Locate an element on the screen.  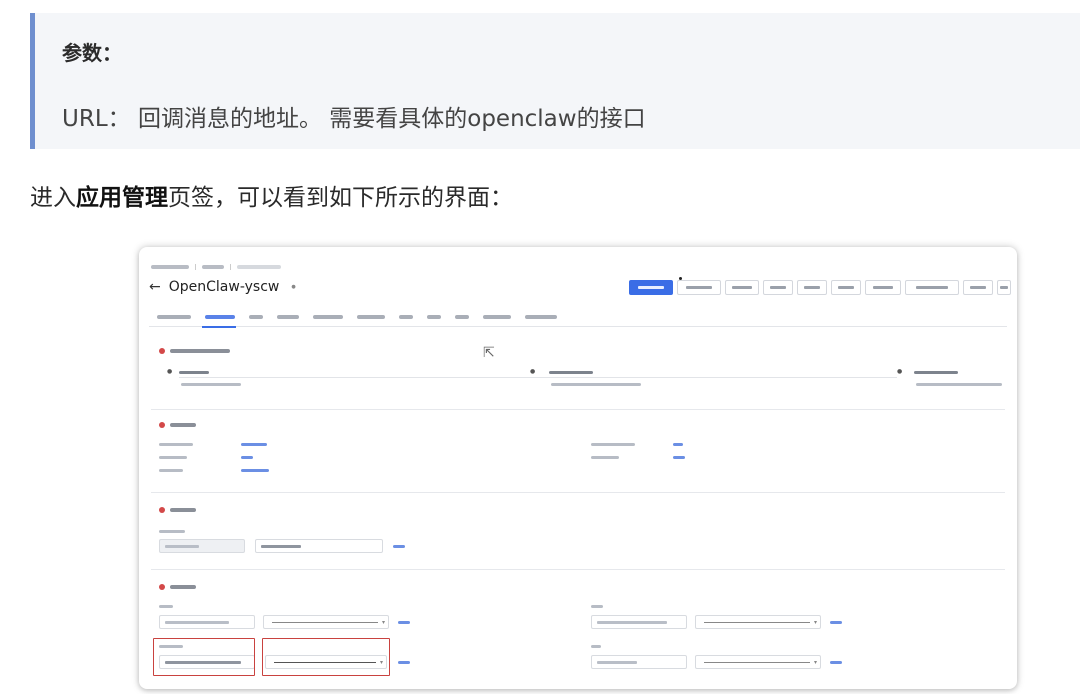
mouse-cursor-icon: ⇱ is located at coordinates (489, 353).